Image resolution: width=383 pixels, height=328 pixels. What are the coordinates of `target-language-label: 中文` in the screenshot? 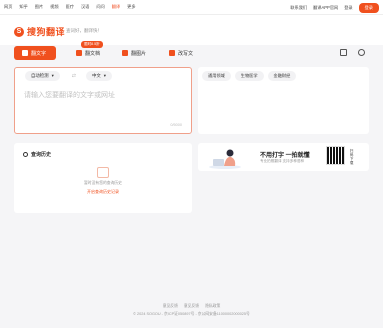 It's located at (96, 75).